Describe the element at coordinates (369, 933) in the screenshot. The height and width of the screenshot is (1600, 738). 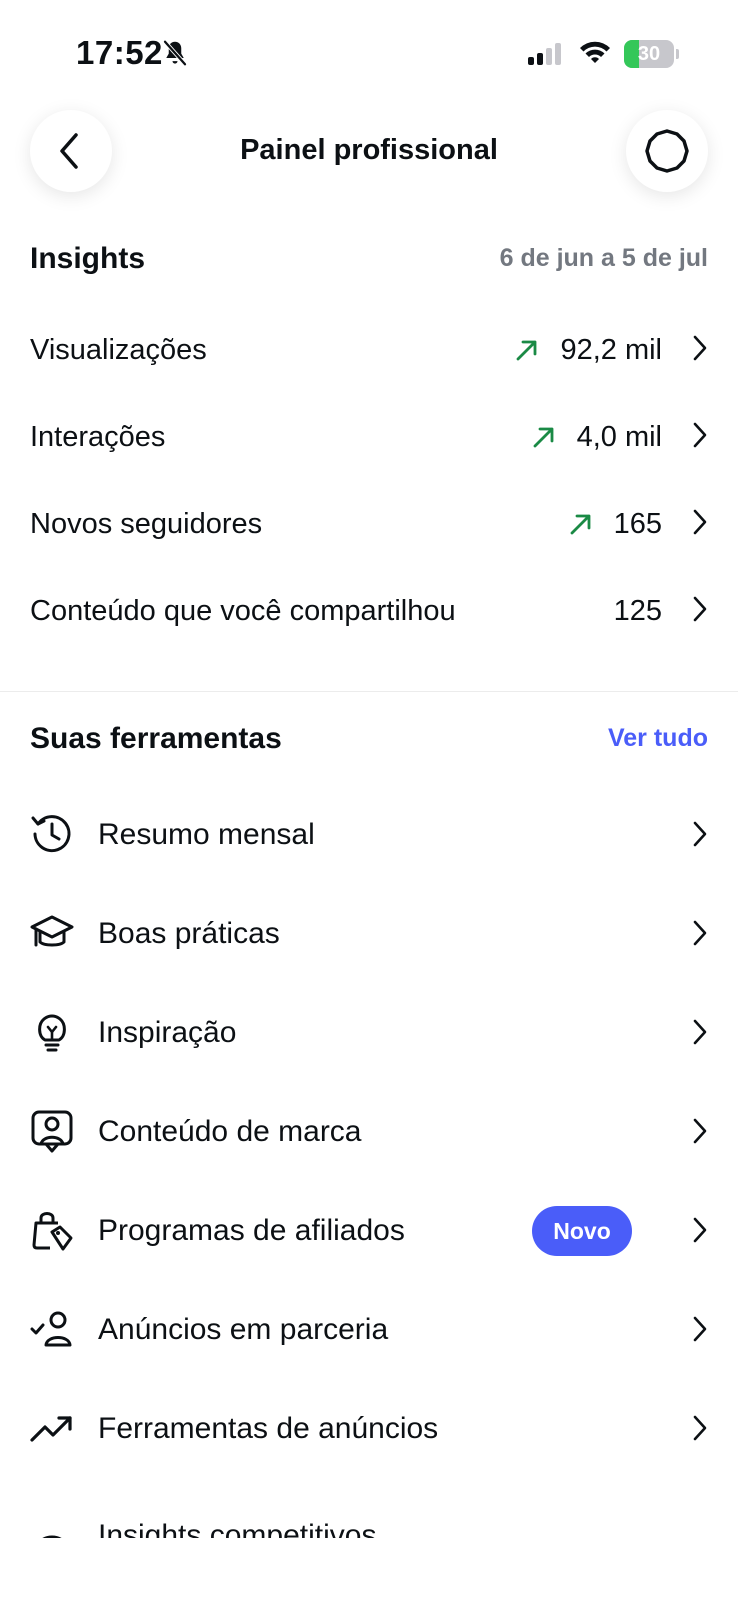
I see `tool-row-best-practices: Boas práticas` at that location.